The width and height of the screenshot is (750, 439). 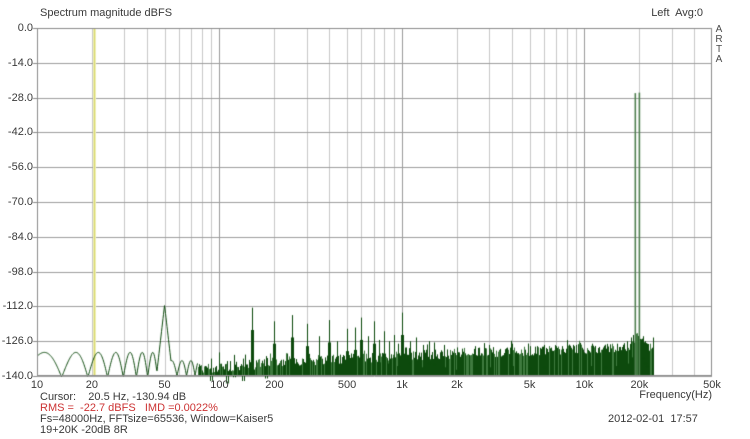 What do you see at coordinates (529, 385) in the screenshot?
I see `x-axis-tick-label: 5k` at bounding box center [529, 385].